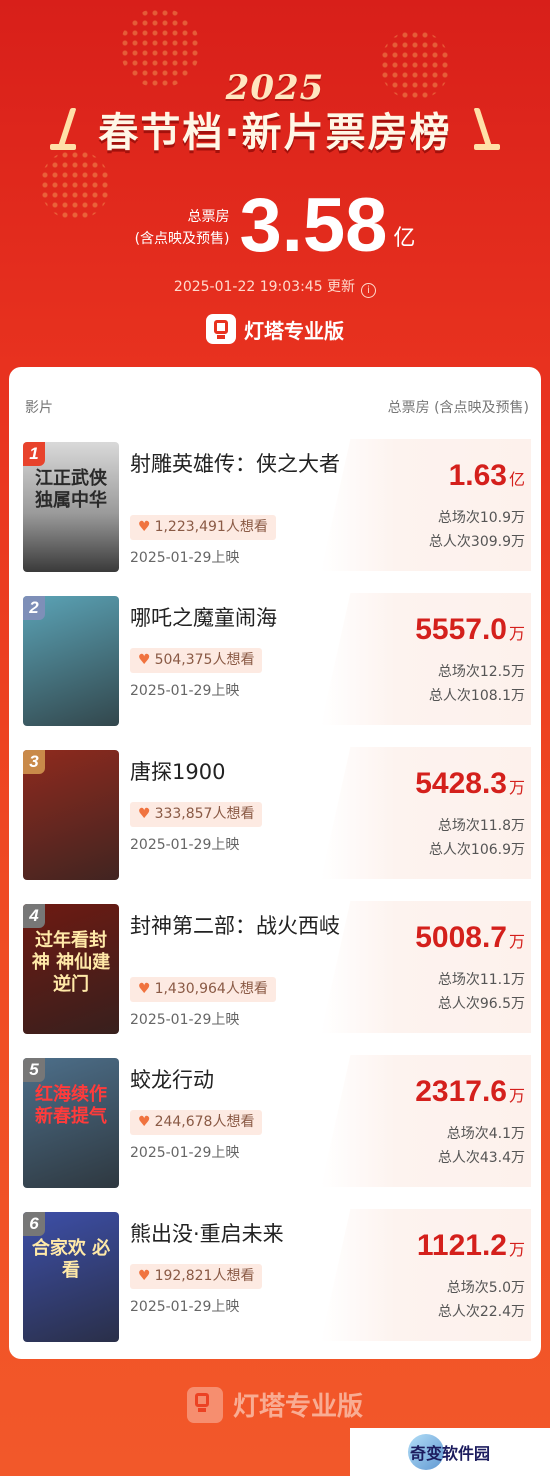  I want to click on brand: 灯塔专业版, so click(275, 329).